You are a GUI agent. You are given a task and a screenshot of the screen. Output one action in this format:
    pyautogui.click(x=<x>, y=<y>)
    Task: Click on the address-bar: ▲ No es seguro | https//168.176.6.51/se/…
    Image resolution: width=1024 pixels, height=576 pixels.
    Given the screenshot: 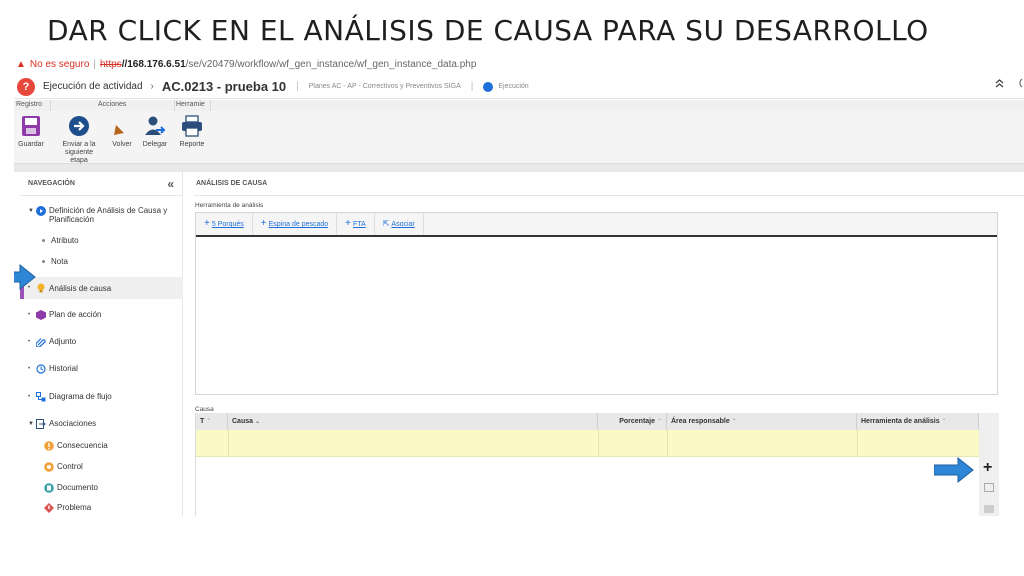 What is the action you would take?
    pyautogui.click(x=519, y=64)
    